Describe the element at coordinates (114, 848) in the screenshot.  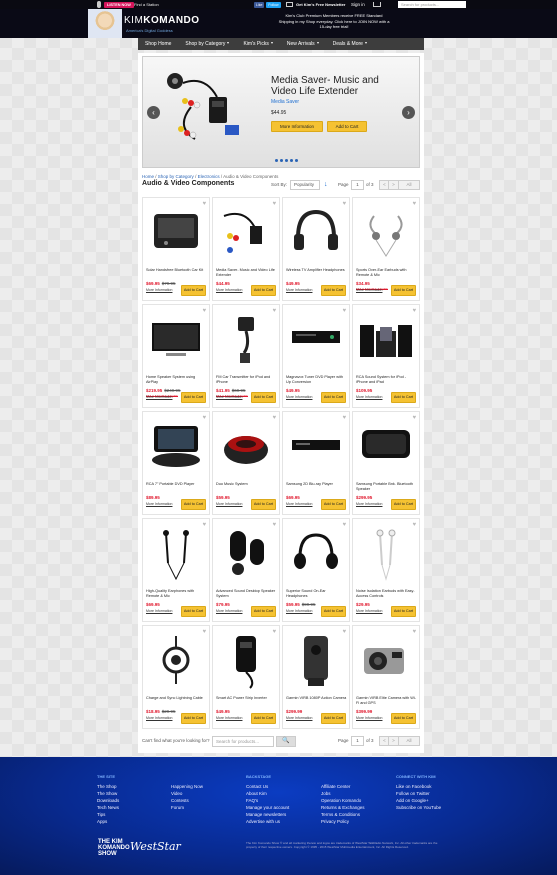
I see `kim-show-logo: THE KIM KOMANDO SHOW` at that location.